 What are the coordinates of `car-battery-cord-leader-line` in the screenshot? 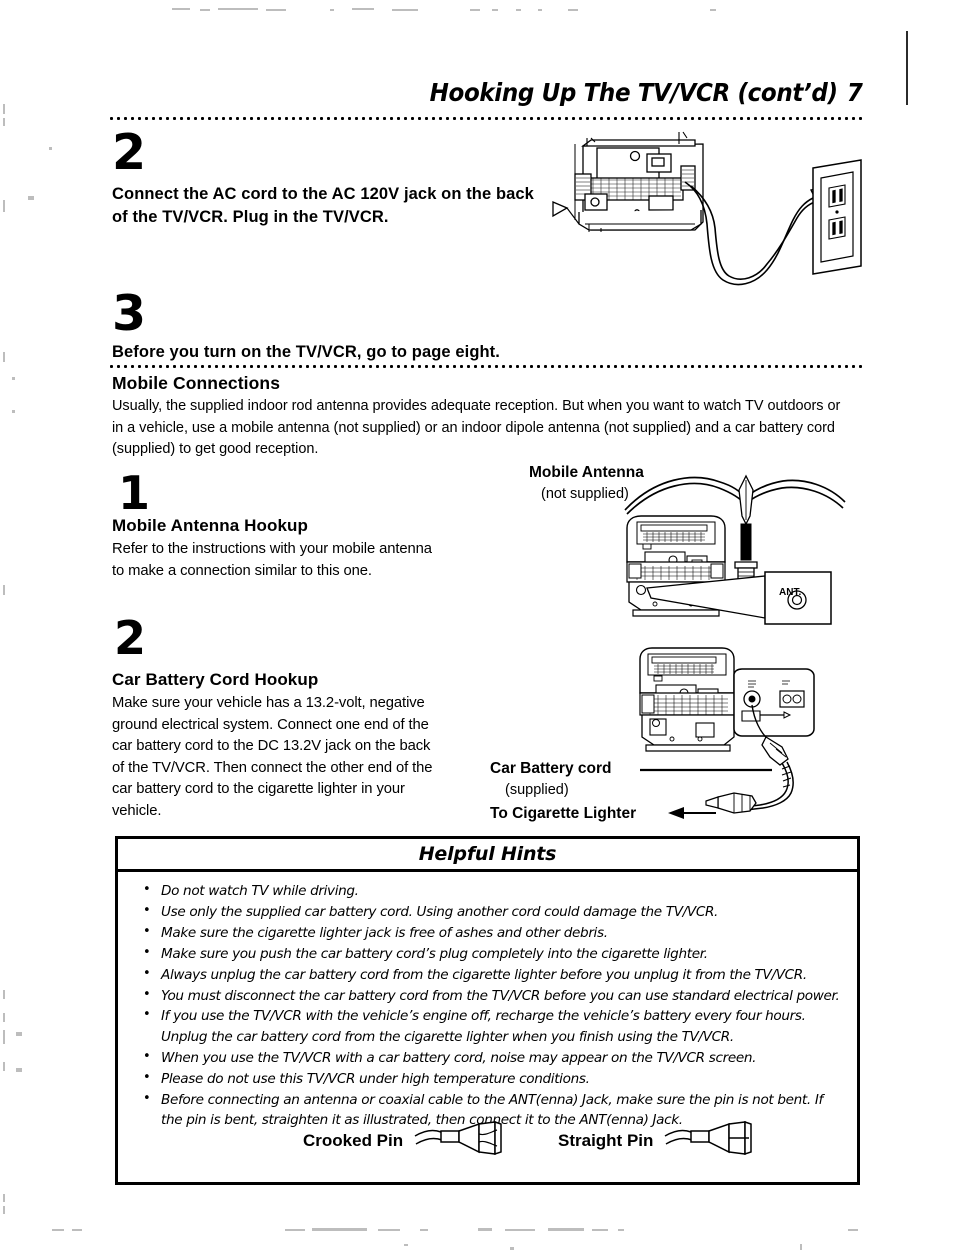 It's located at (706, 770).